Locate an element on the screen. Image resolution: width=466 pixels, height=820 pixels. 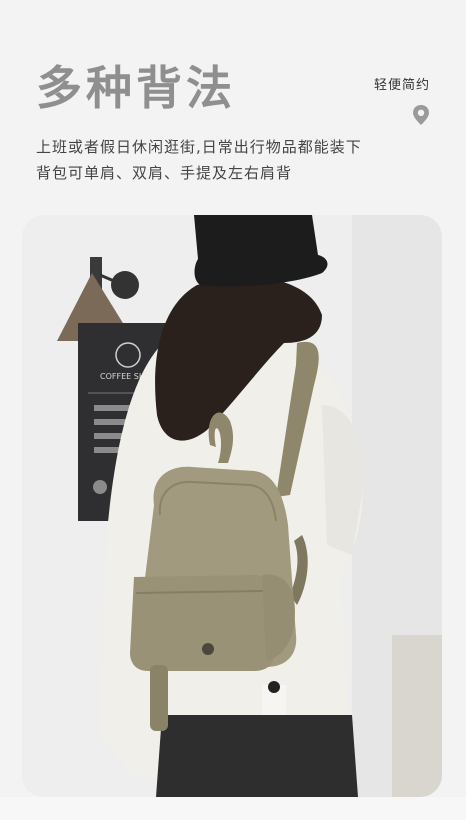
location-pin-icon is located at coordinates (421, 115).